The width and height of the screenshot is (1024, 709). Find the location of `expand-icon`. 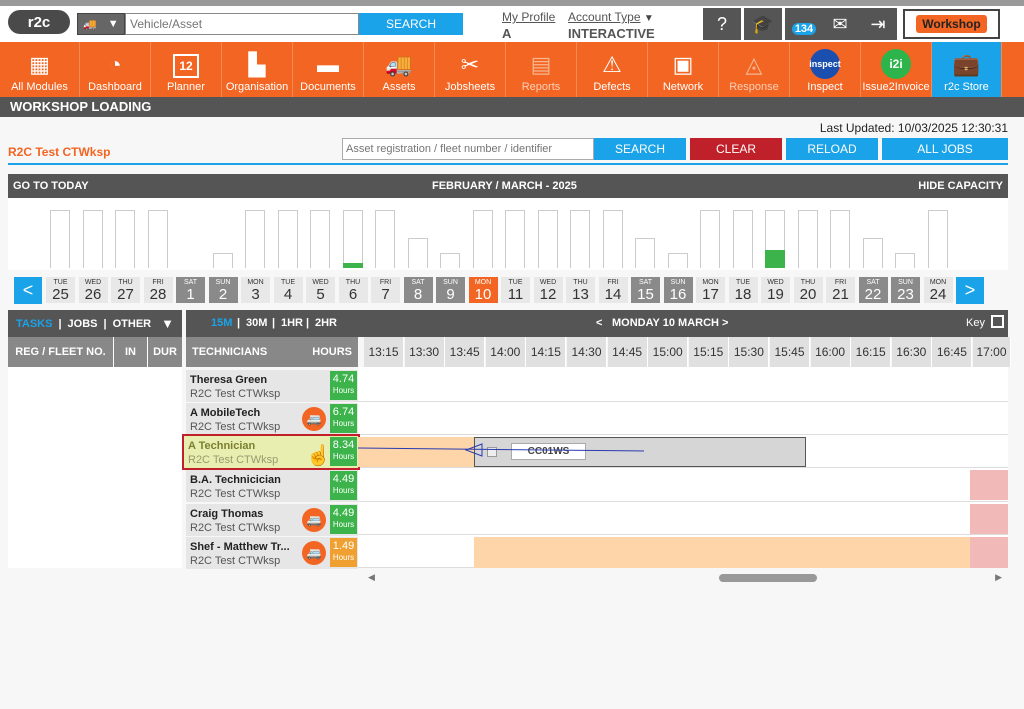

expand-icon is located at coordinates (997, 321).